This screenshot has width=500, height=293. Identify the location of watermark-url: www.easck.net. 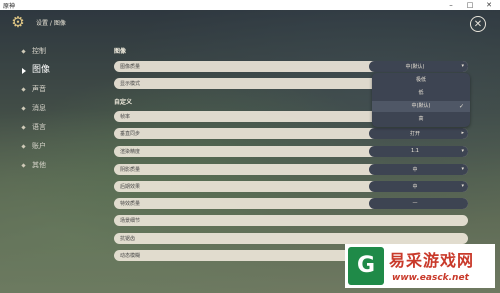
(430, 278).